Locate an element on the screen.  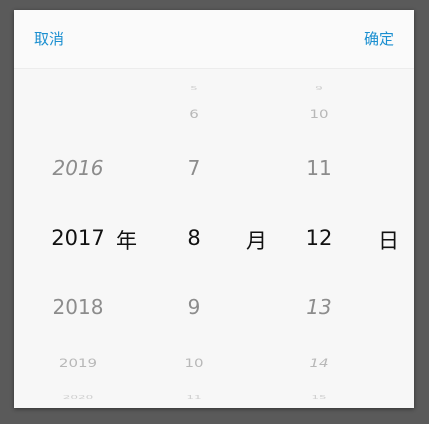
confirm-button: 确定 is located at coordinates (379, 39).